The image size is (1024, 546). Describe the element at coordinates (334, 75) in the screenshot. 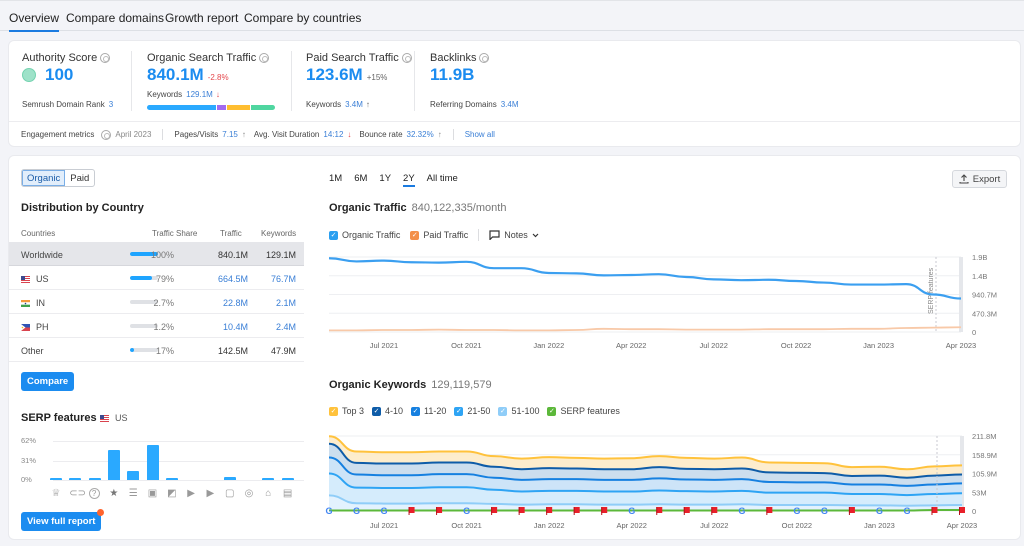

I see `paid-traffic-value: 123.6M` at that location.